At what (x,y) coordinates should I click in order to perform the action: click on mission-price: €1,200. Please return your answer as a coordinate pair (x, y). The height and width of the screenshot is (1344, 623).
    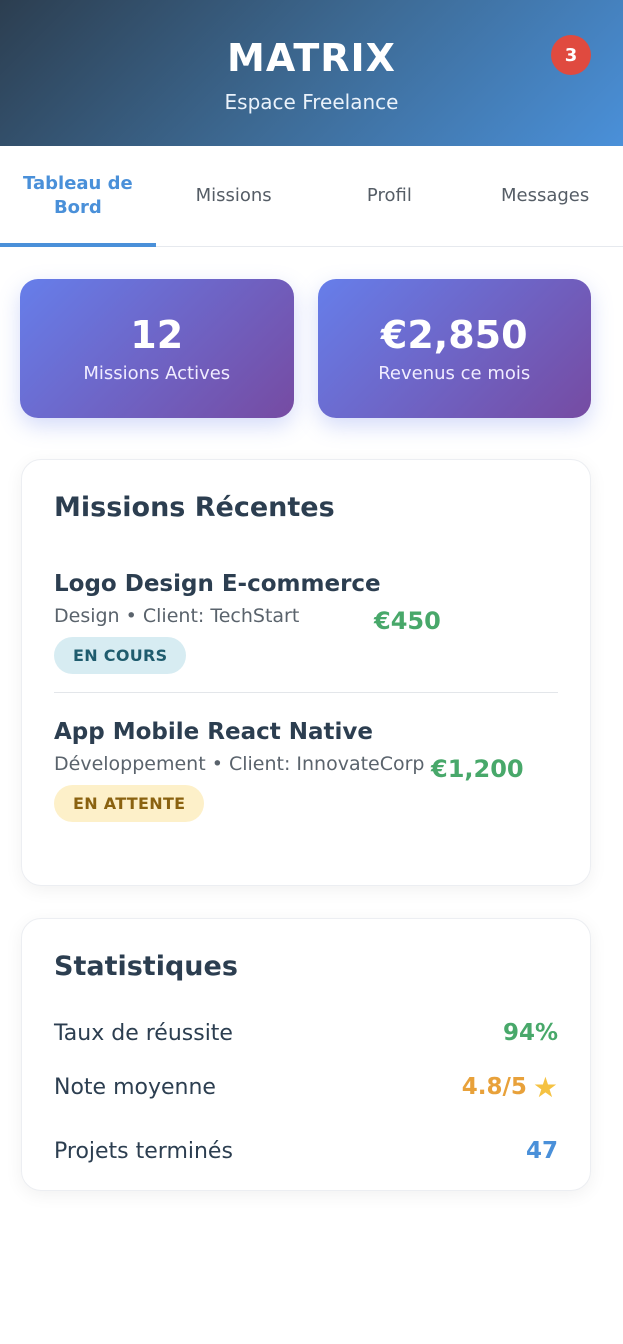
    Looking at the image, I should click on (477, 769).